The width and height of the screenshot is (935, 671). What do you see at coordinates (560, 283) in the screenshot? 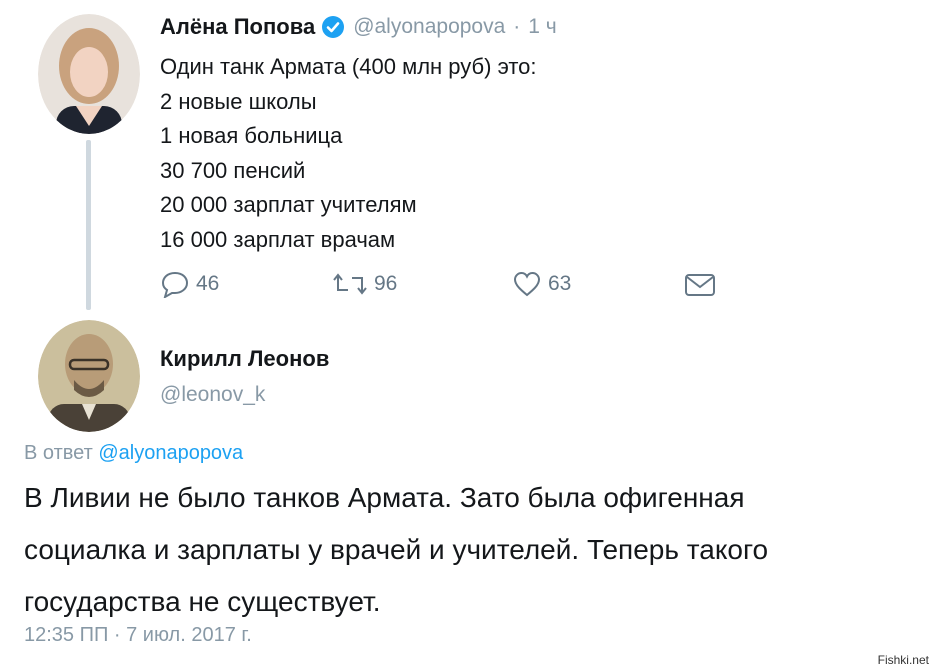
I see `like-count: 63` at bounding box center [560, 283].